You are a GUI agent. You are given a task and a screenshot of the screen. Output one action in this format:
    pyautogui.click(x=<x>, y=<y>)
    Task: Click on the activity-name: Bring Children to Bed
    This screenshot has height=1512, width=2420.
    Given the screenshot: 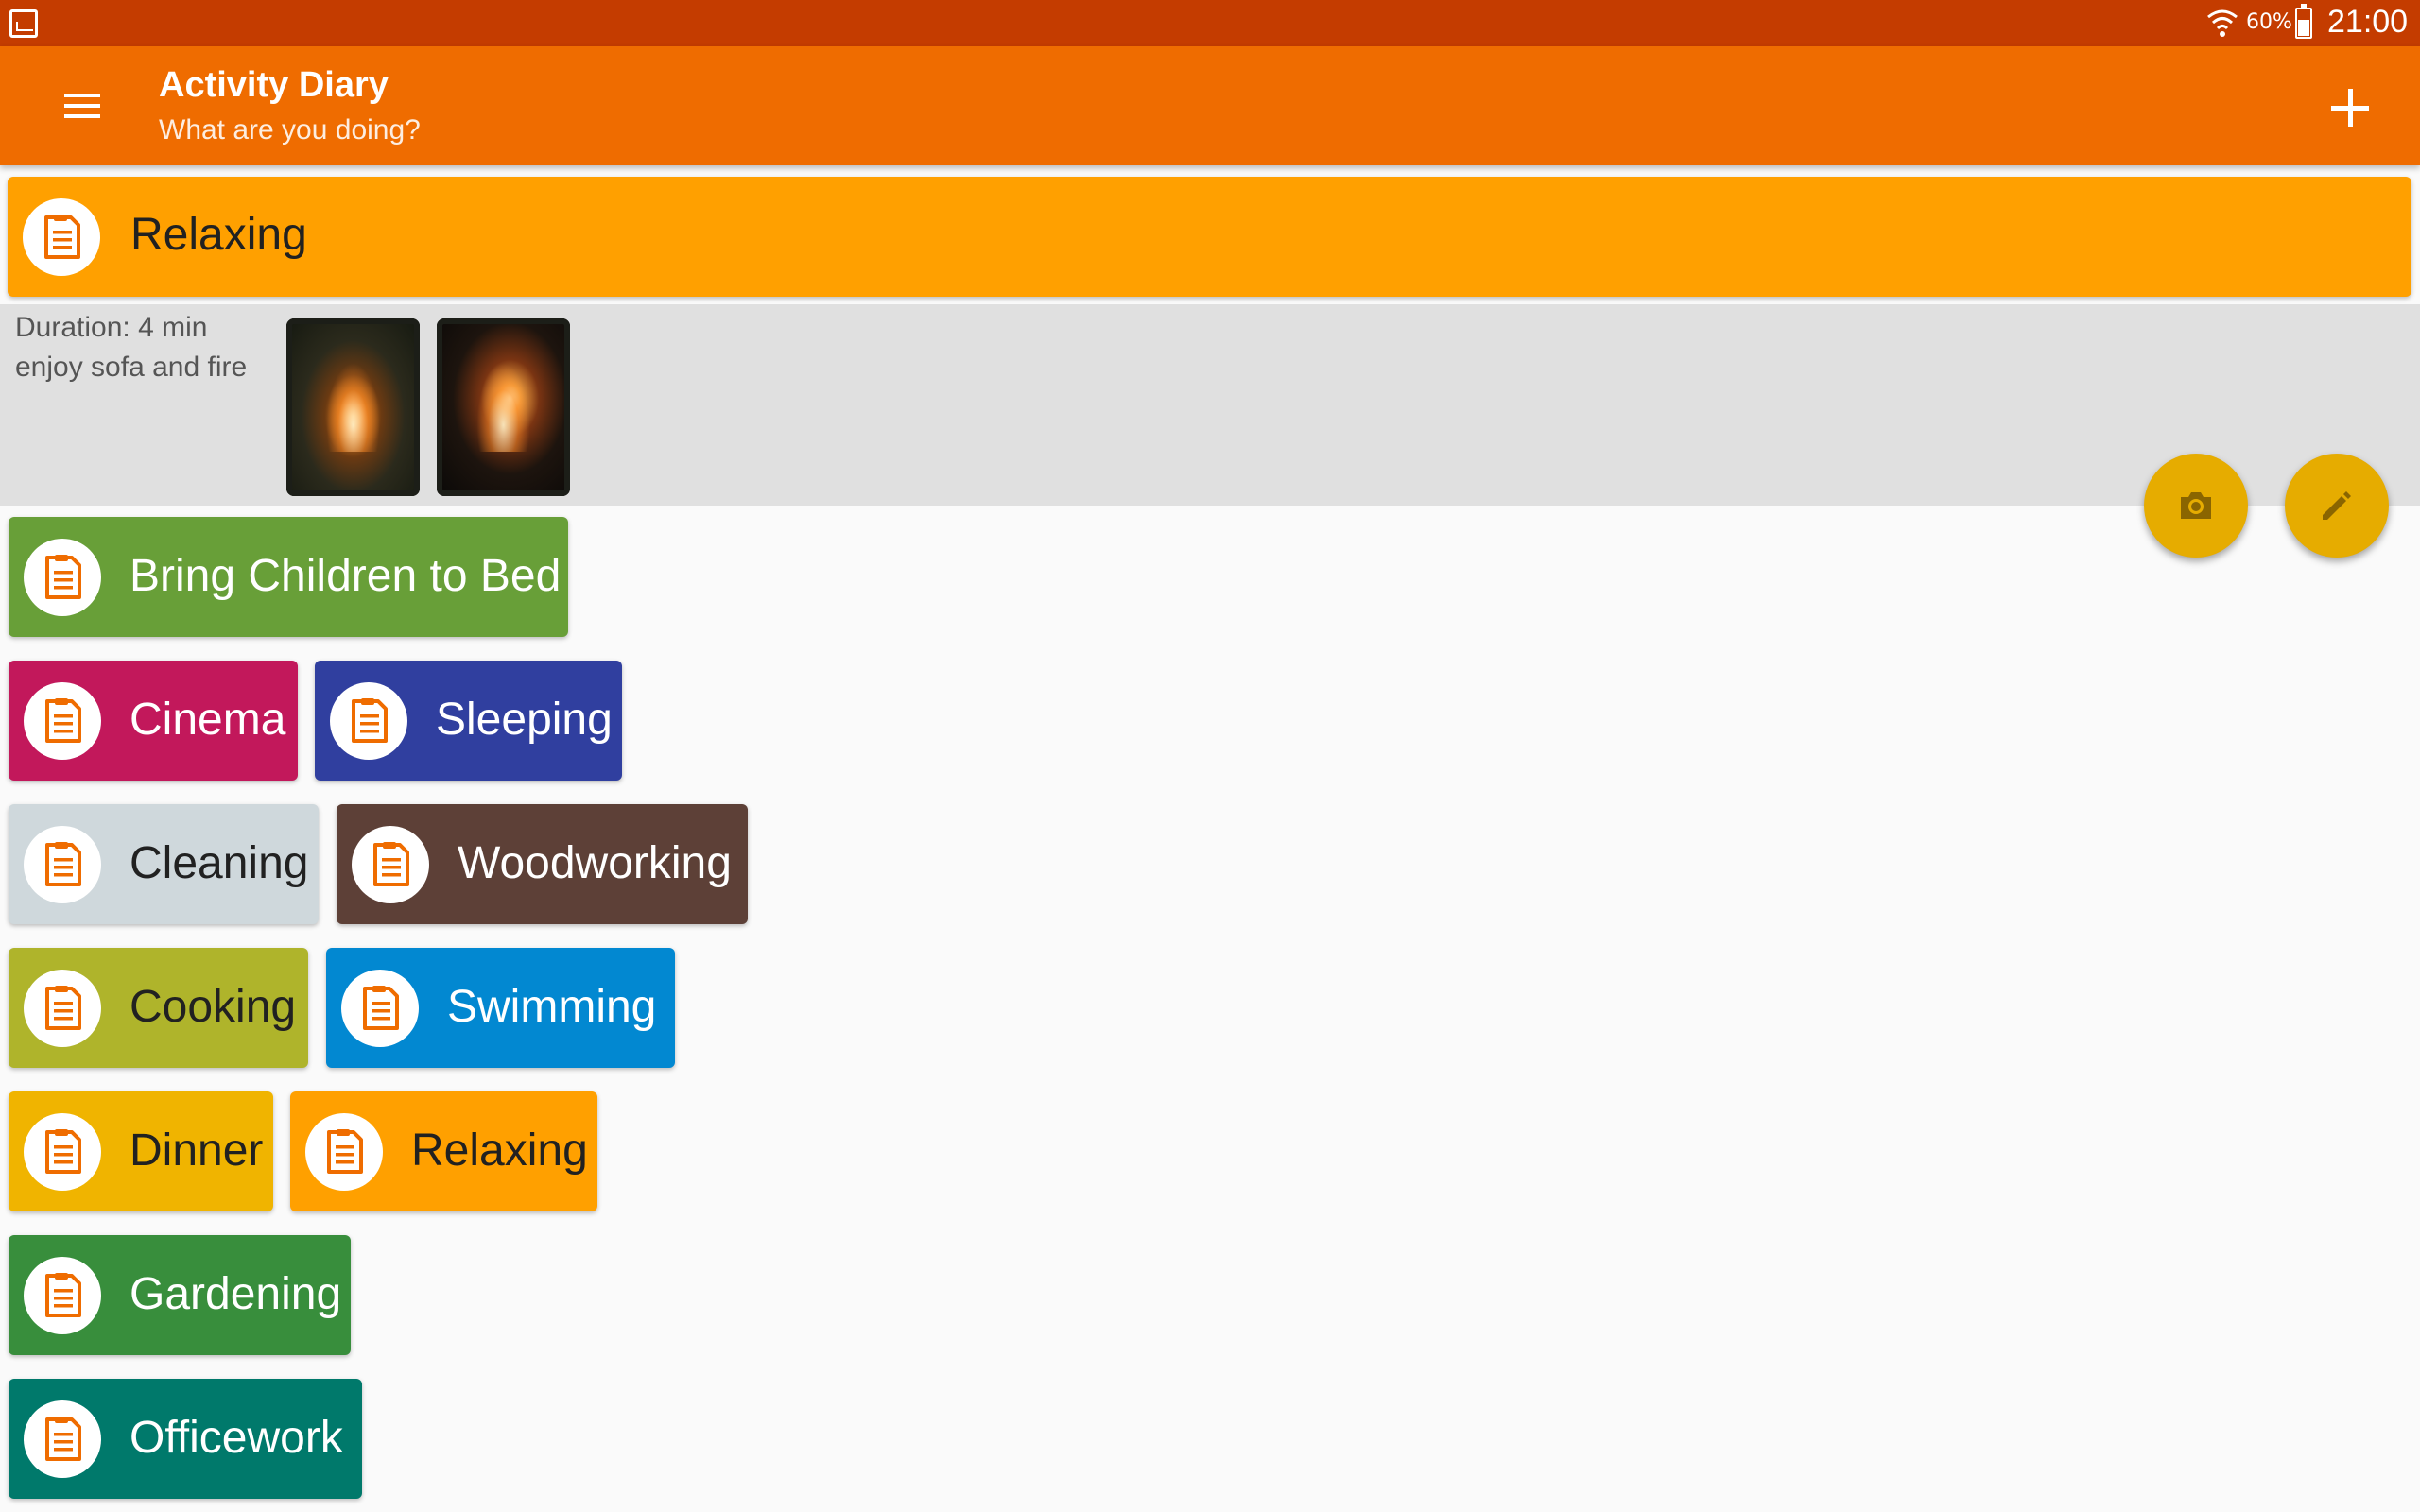 What is the action you would take?
    pyautogui.click(x=346, y=576)
    